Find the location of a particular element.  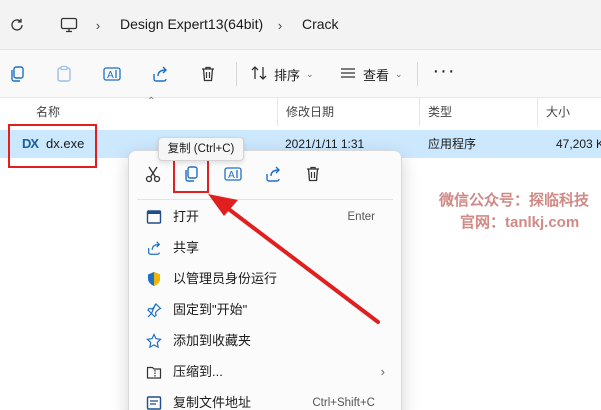

breadcrumb-design-expert: Design Expert13(64bit) is located at coordinates (191, 24).